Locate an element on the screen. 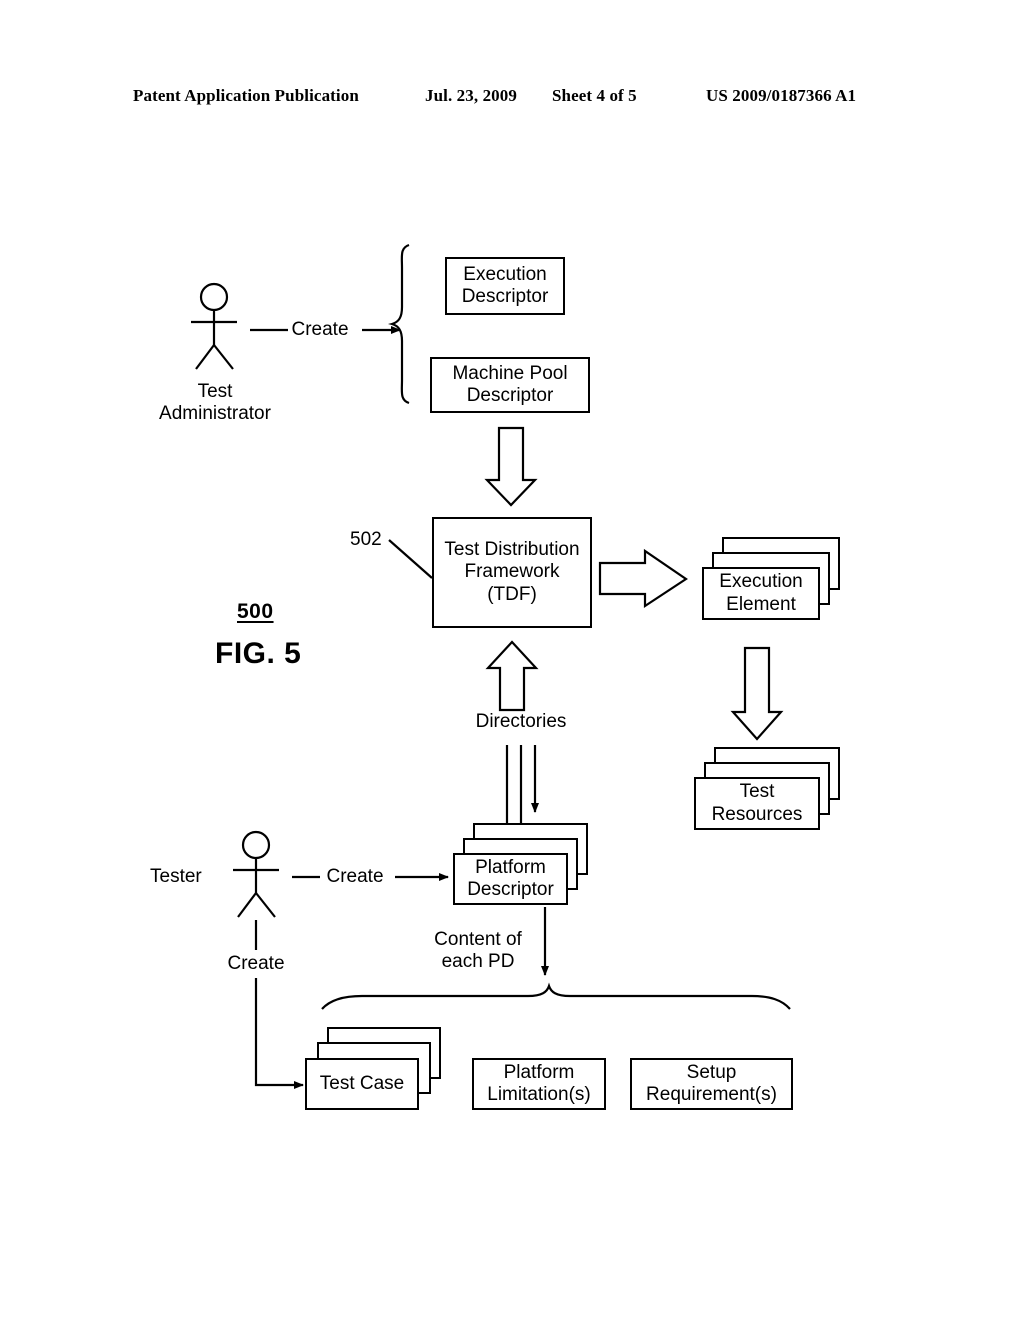  label-content-of-each-pd: Content of each PD is located at coordinates (478, 951).